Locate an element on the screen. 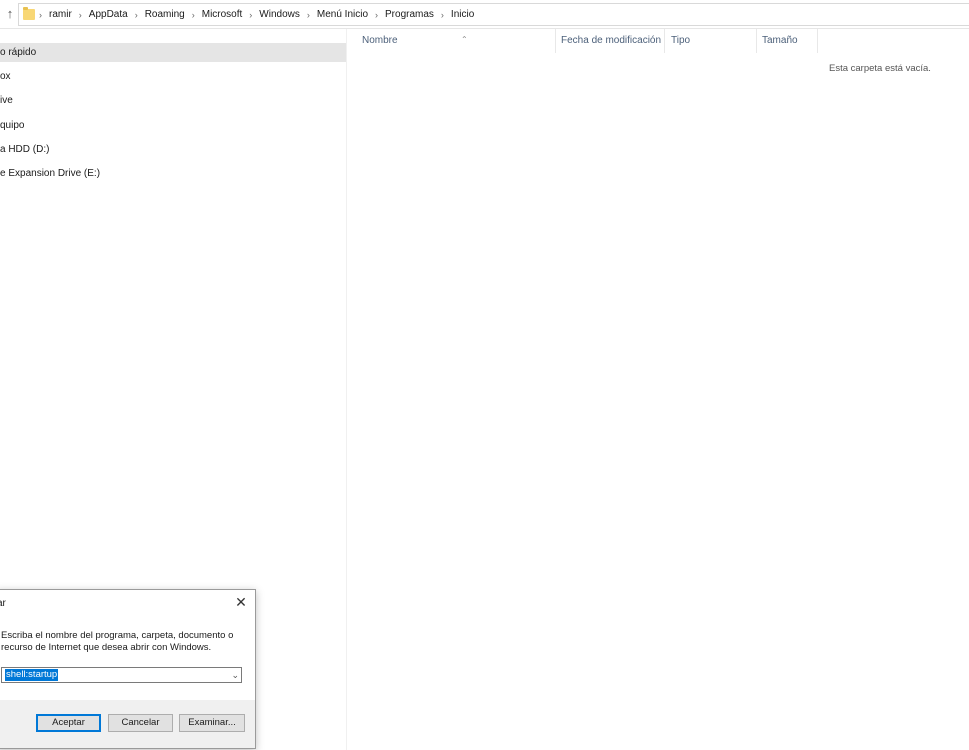 The height and width of the screenshot is (750, 969). breadcrumb-item-microsoft: Microsoft is located at coordinates (222, 14).